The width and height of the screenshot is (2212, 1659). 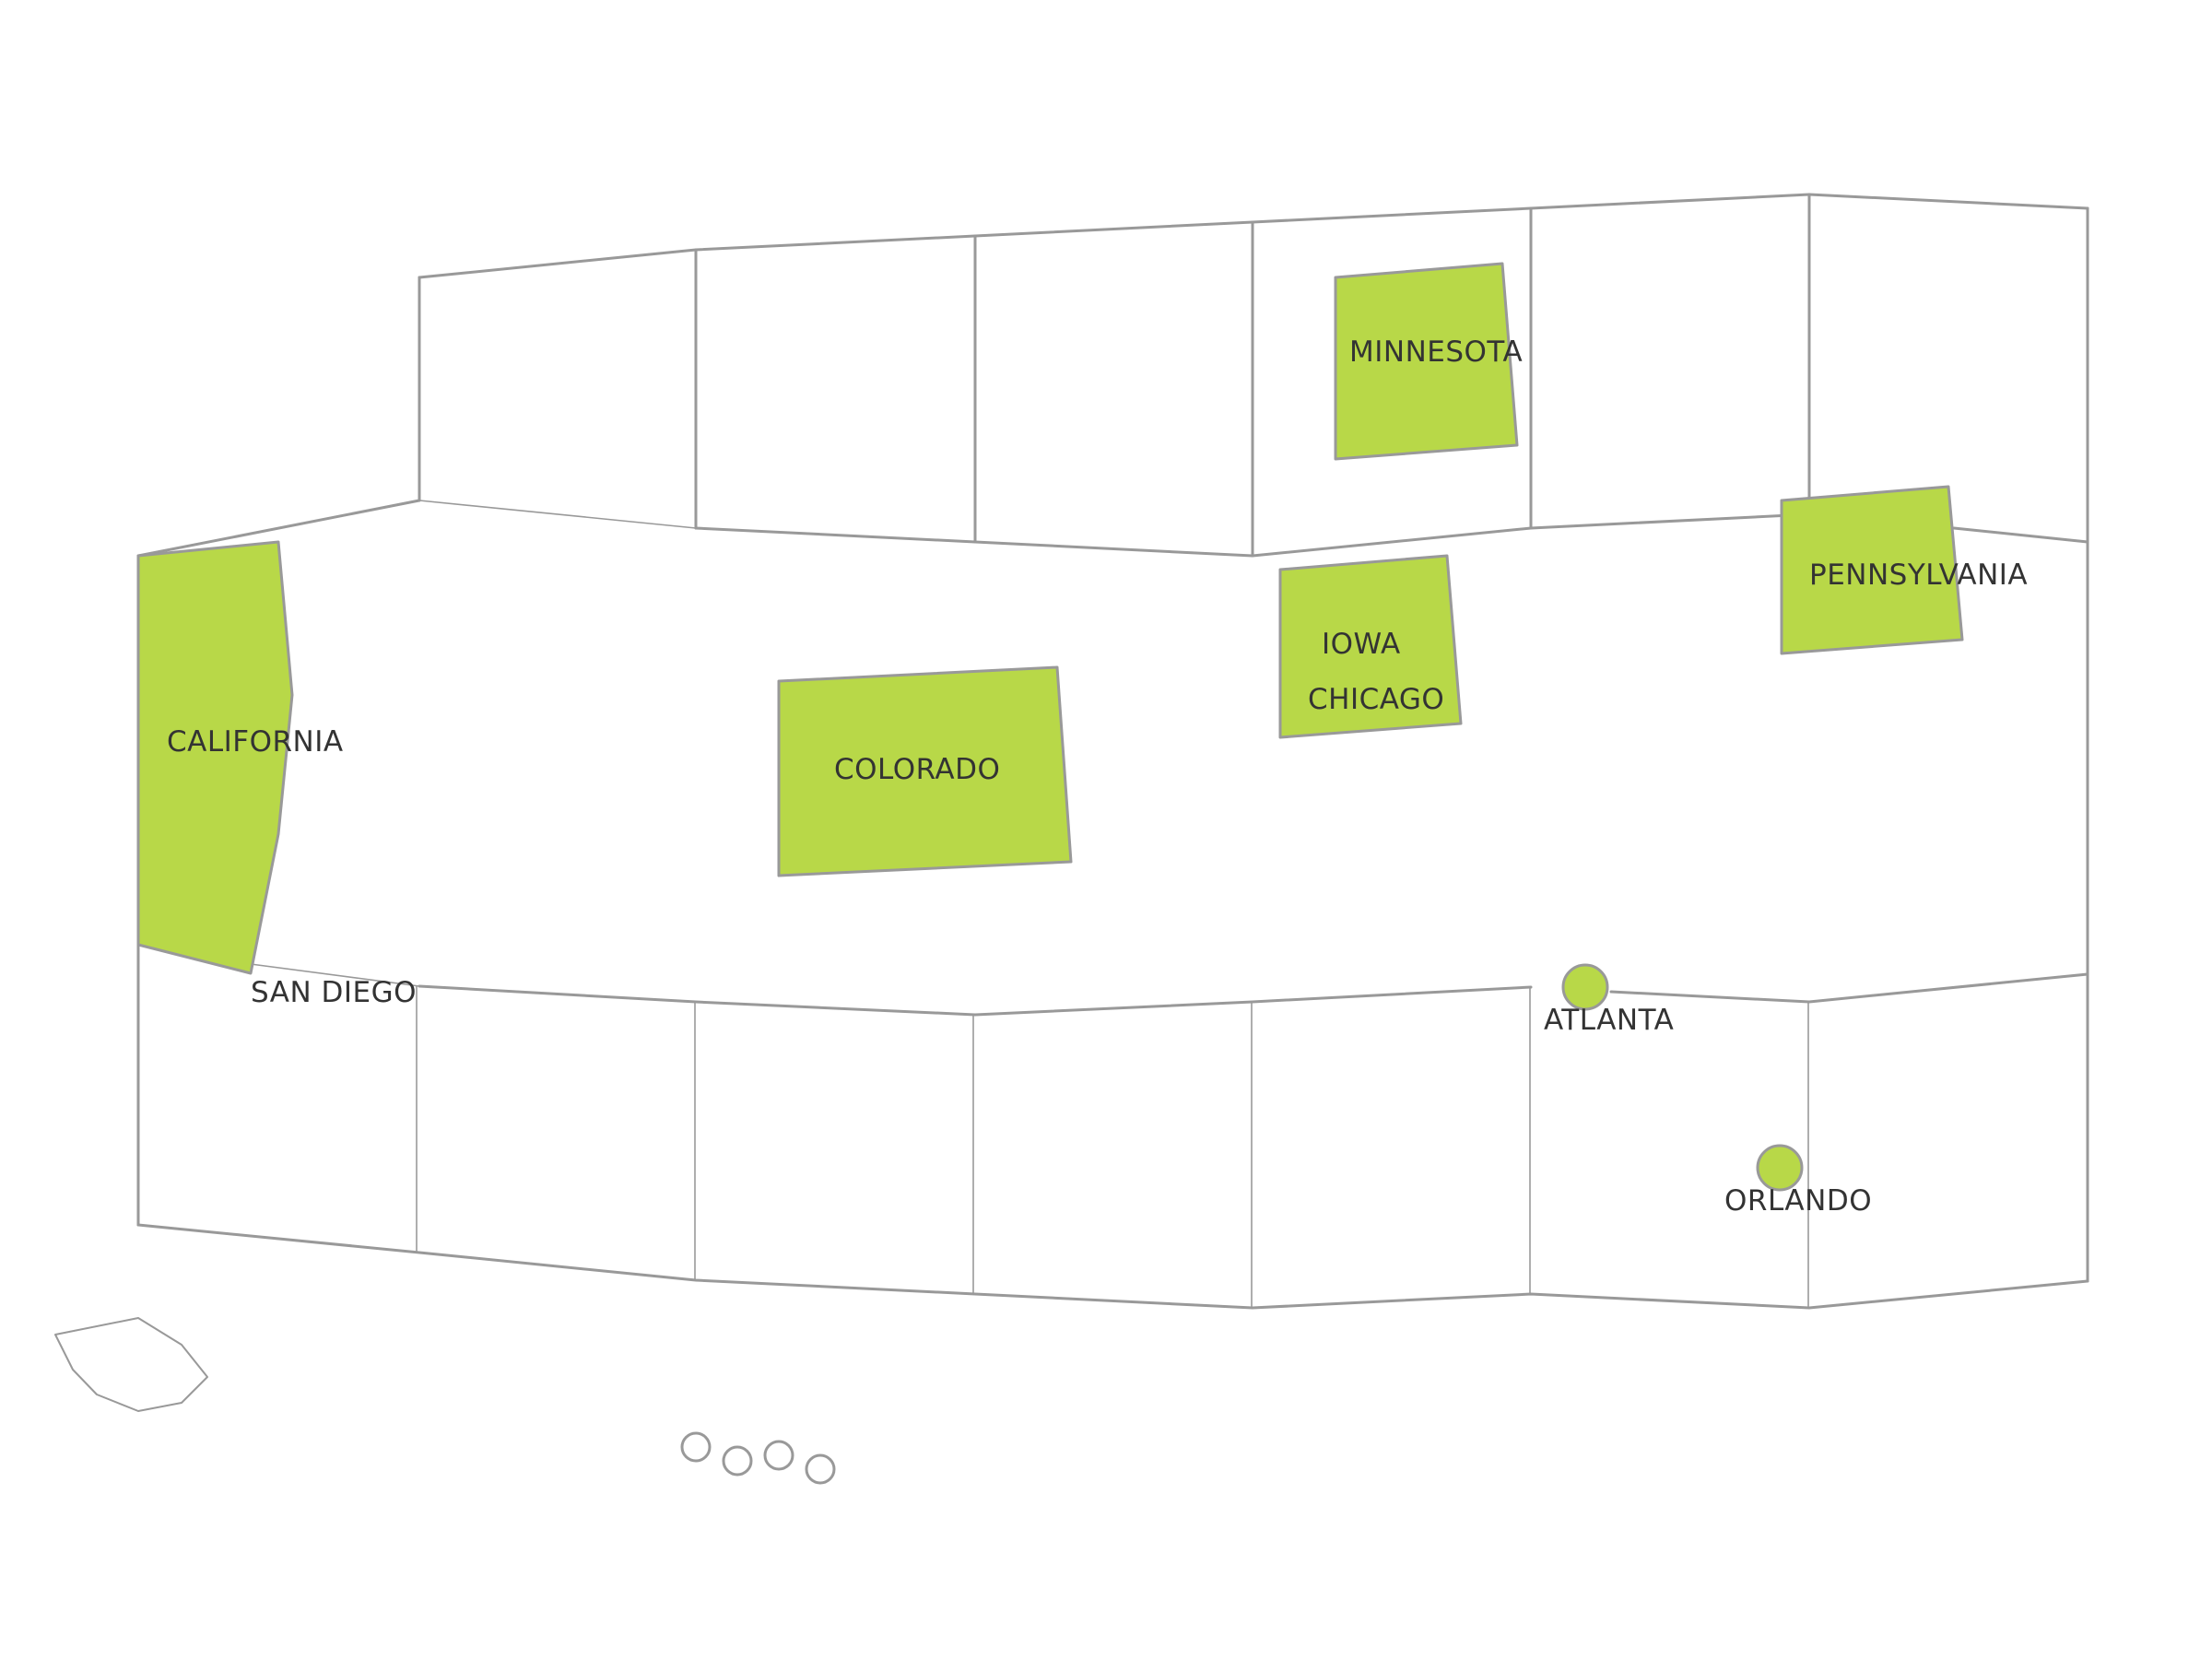 I want to click on city-label-atlanta: ATLANTA, so click(x=1609, y=1020).